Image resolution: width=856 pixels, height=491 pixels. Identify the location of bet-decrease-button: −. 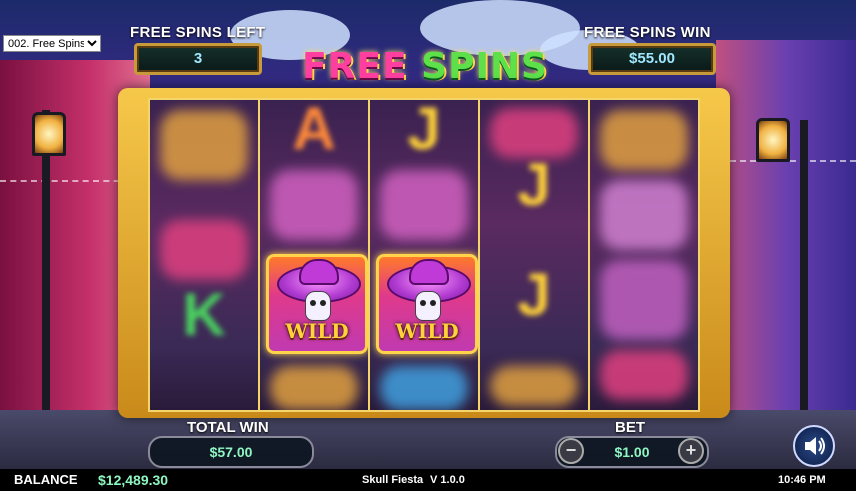
(571, 451).